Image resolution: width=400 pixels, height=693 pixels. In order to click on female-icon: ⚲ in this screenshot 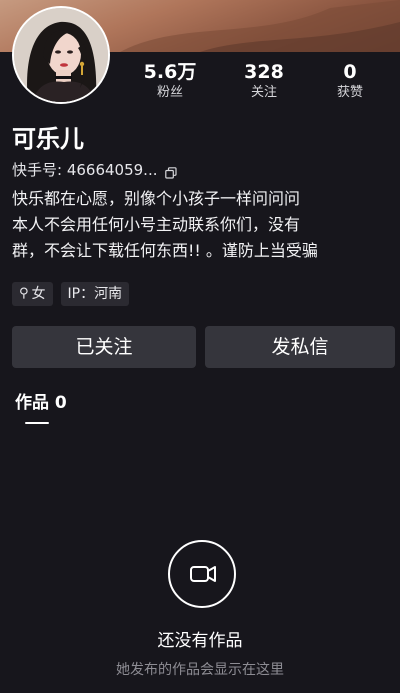, I will do `click(24, 293)`.